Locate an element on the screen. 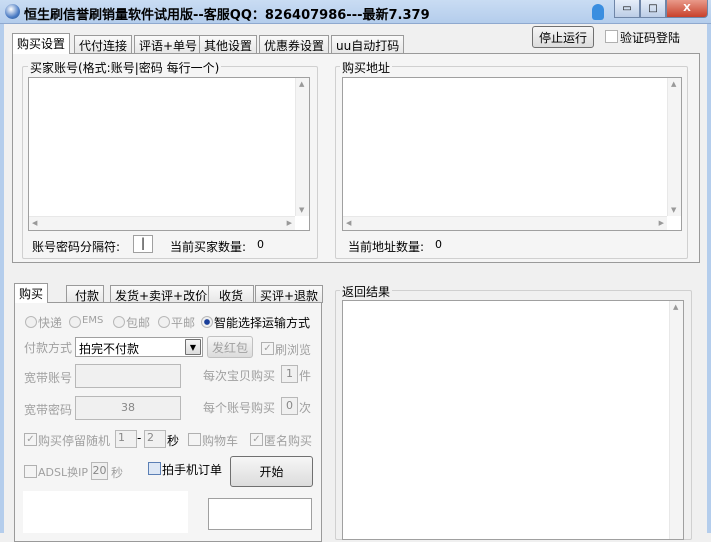 The width and height of the screenshot is (711, 542). per-account-unit: 次 is located at coordinates (305, 408).